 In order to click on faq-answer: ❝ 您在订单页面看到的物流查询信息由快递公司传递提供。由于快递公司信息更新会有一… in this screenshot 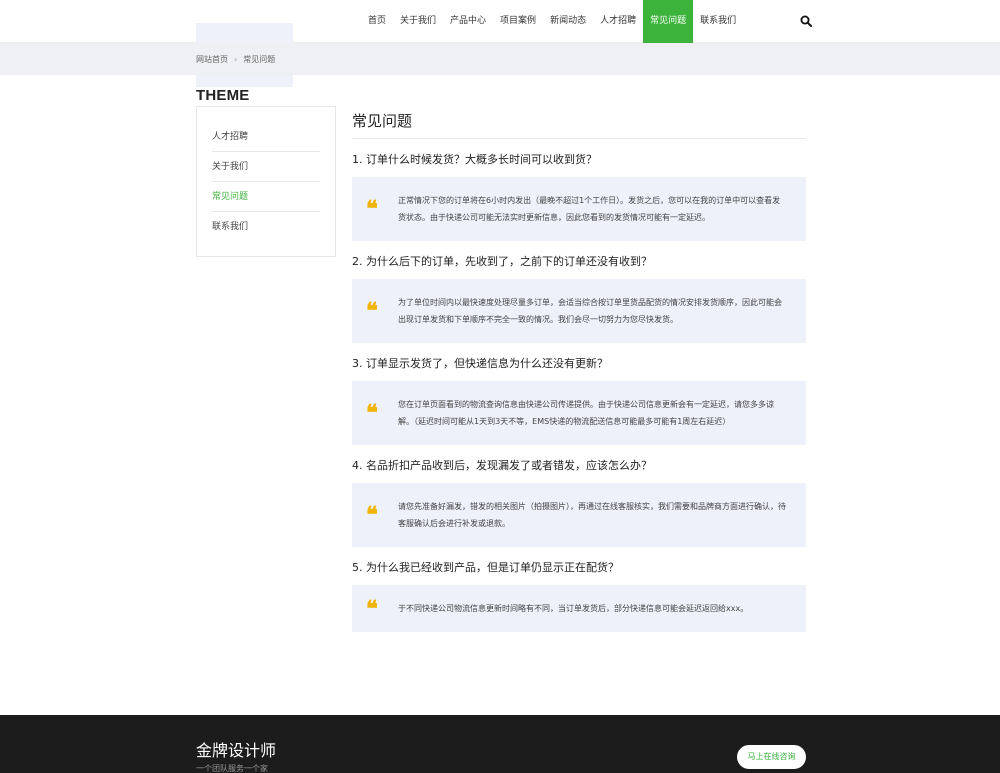, I will do `click(579, 413)`.